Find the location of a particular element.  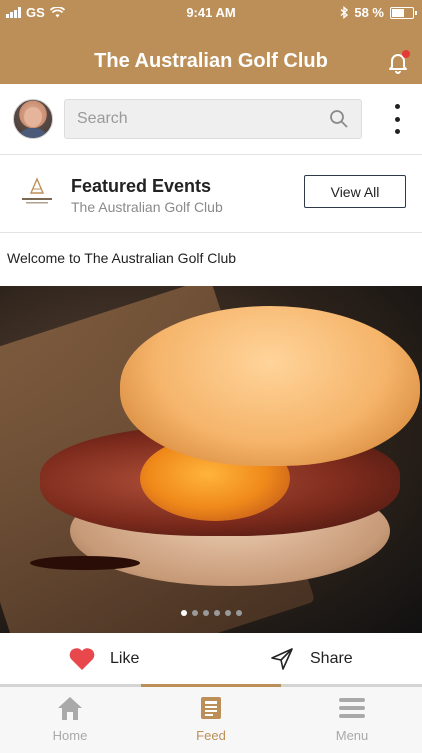

share-icon is located at coordinates (282, 659).